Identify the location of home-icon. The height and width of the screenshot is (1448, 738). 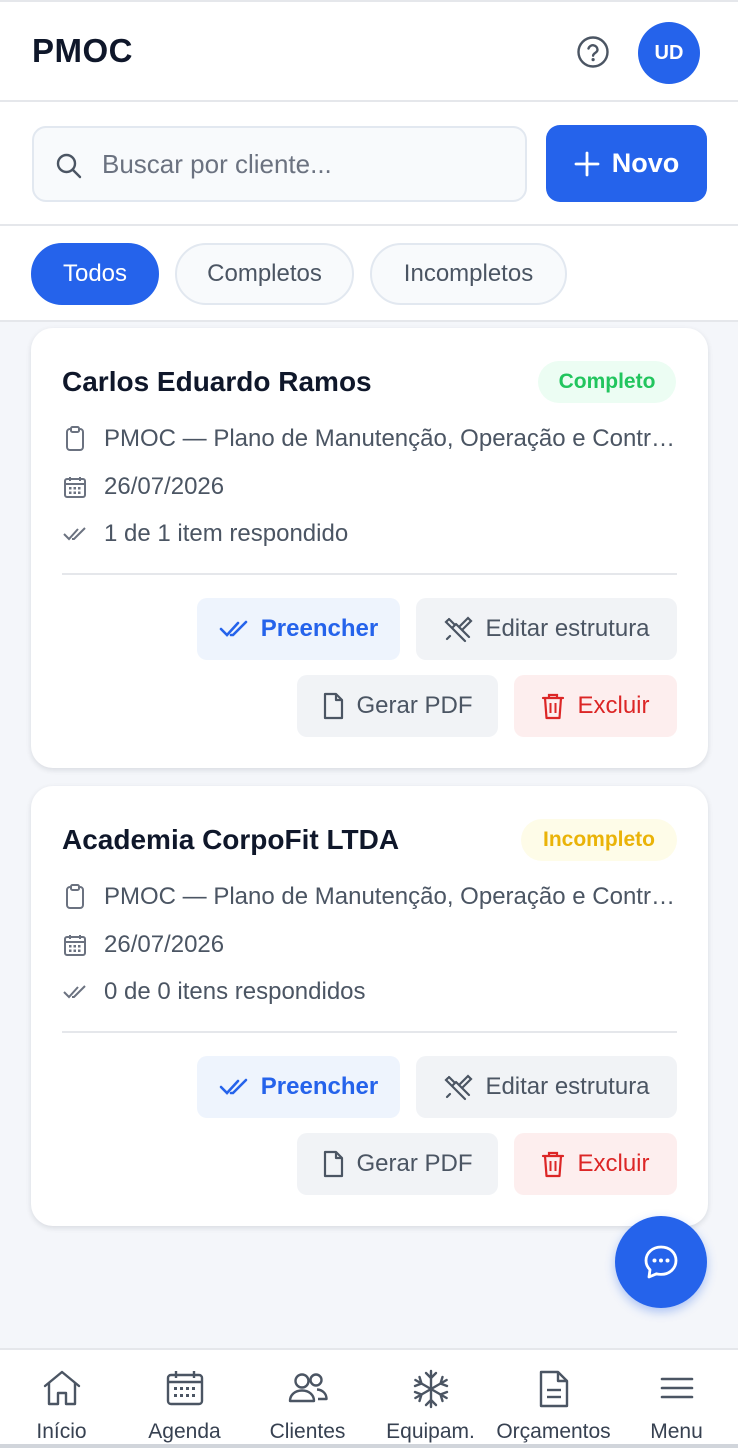
(61, 1388).